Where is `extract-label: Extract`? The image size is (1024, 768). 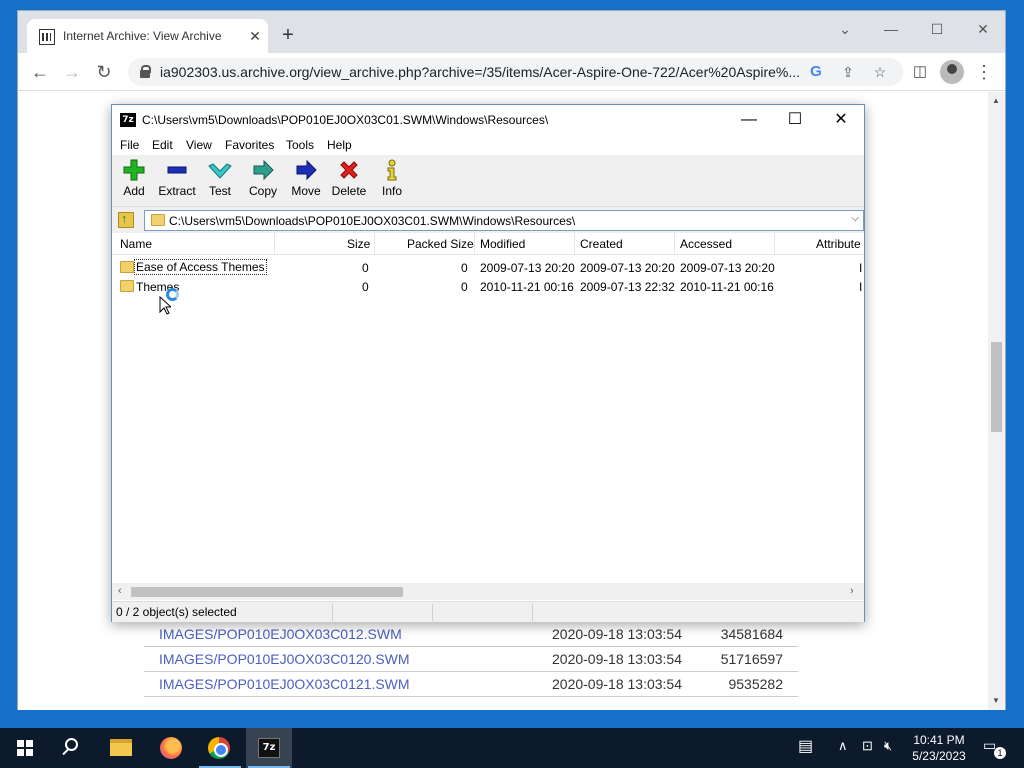
extract-label: Extract is located at coordinates (177, 191).